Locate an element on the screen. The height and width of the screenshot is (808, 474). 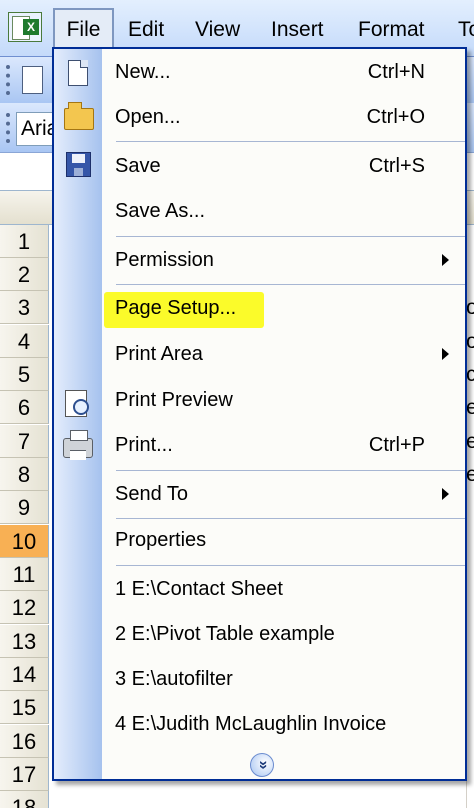
print-preview-icon is located at coordinates (77, 403).